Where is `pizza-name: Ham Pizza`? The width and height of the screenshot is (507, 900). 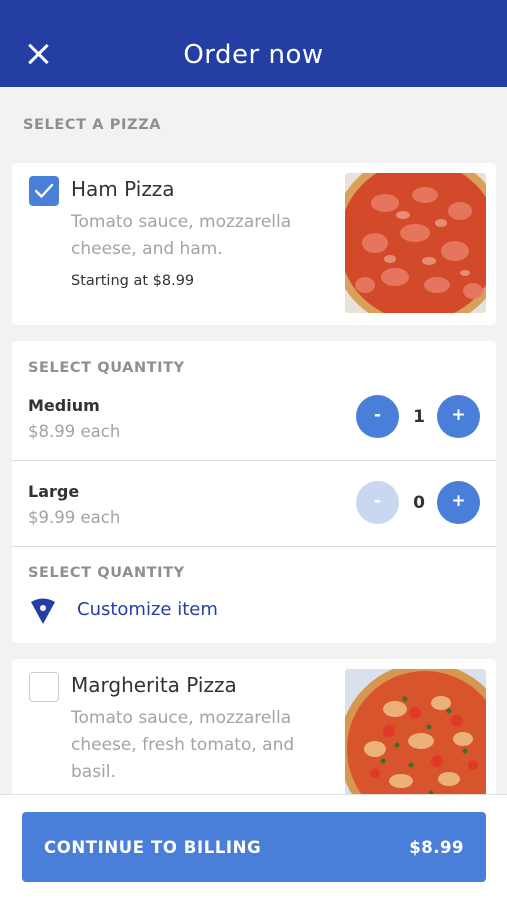
pizza-name: Ham Pizza is located at coordinates (123, 189).